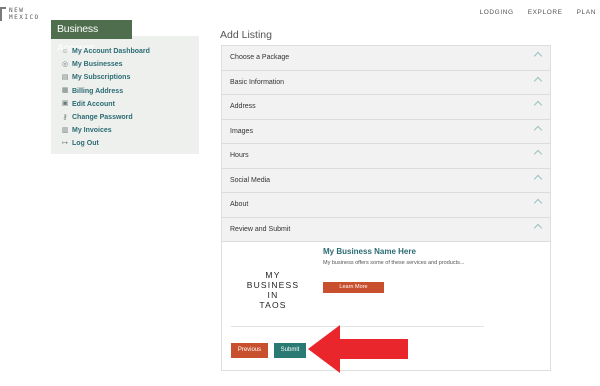 The width and height of the screenshot is (600, 386). What do you see at coordinates (257, 82) in the screenshot?
I see `section-label: Basic Information` at bounding box center [257, 82].